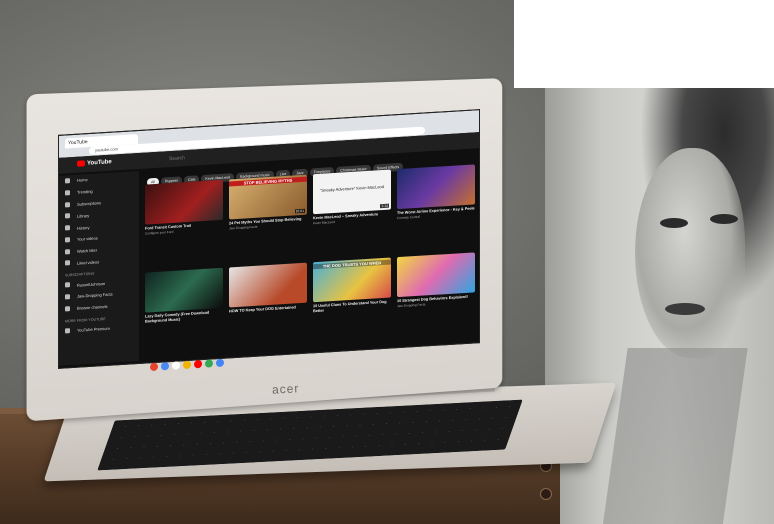 The width and height of the screenshot is (774, 524). Describe the element at coordinates (187, 364) in the screenshot. I see `docs-icon` at that location.